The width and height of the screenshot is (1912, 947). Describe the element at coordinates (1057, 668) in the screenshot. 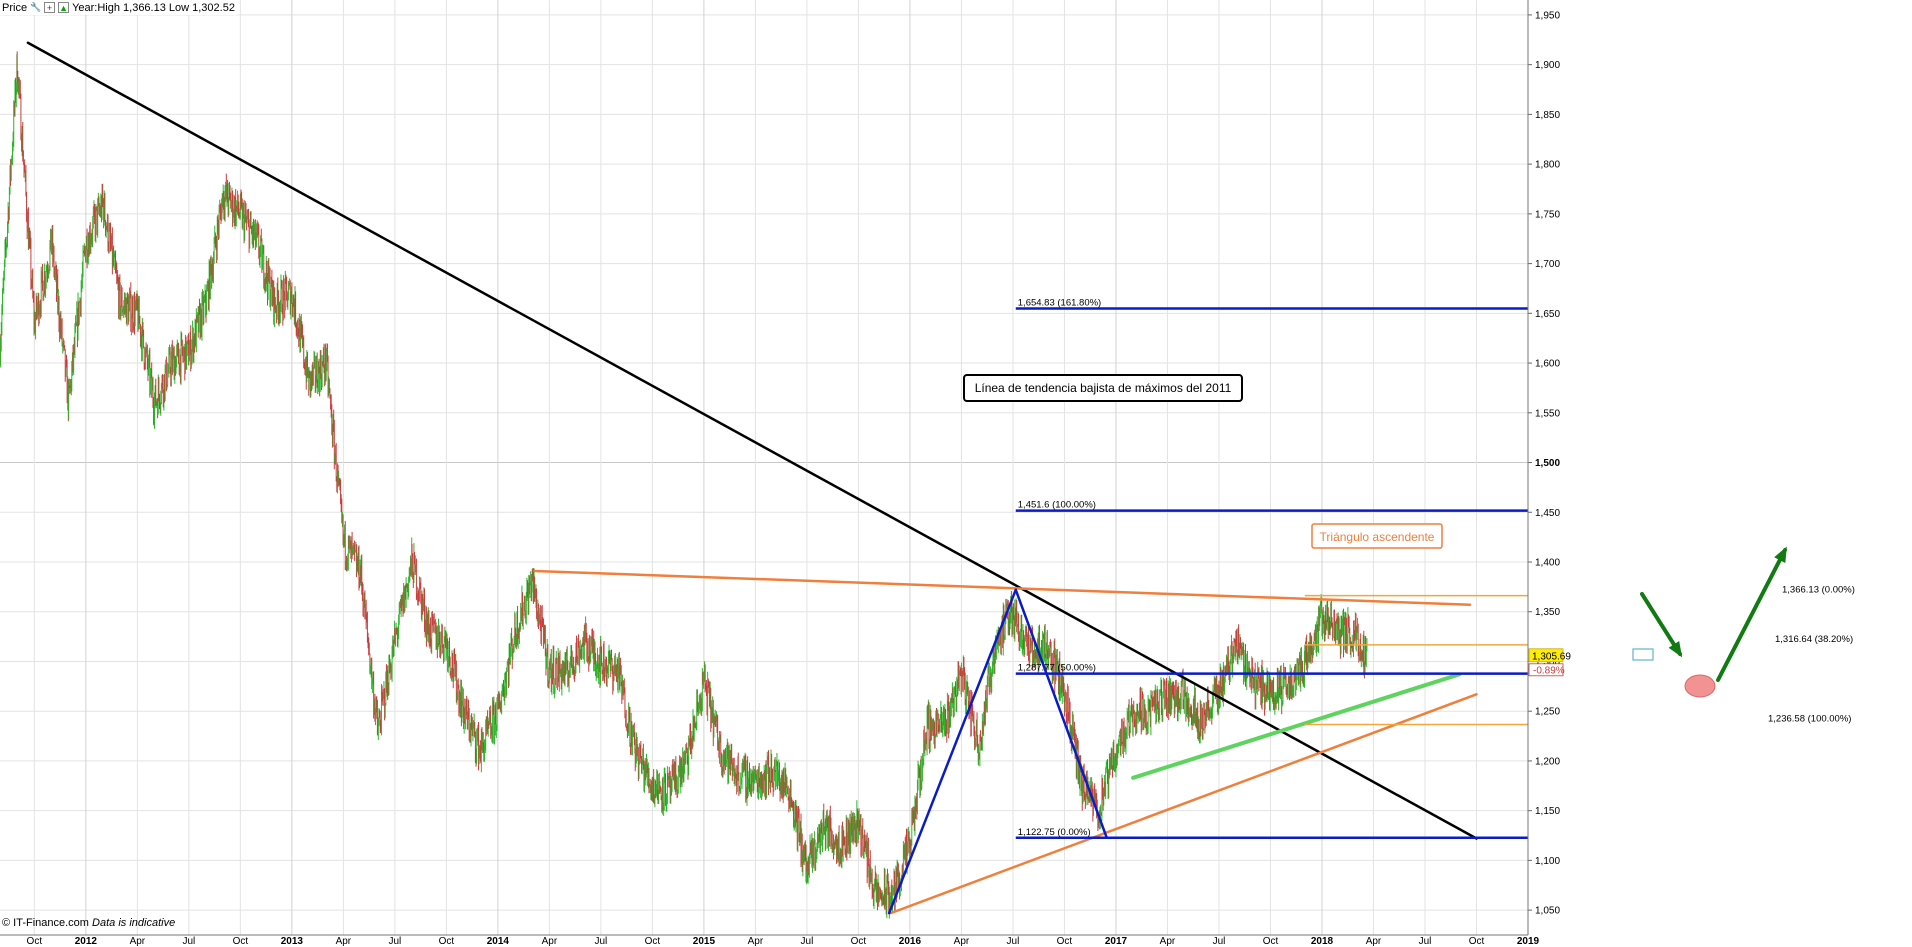

I see `level-label: 1,287.77 (50.00%)` at that location.